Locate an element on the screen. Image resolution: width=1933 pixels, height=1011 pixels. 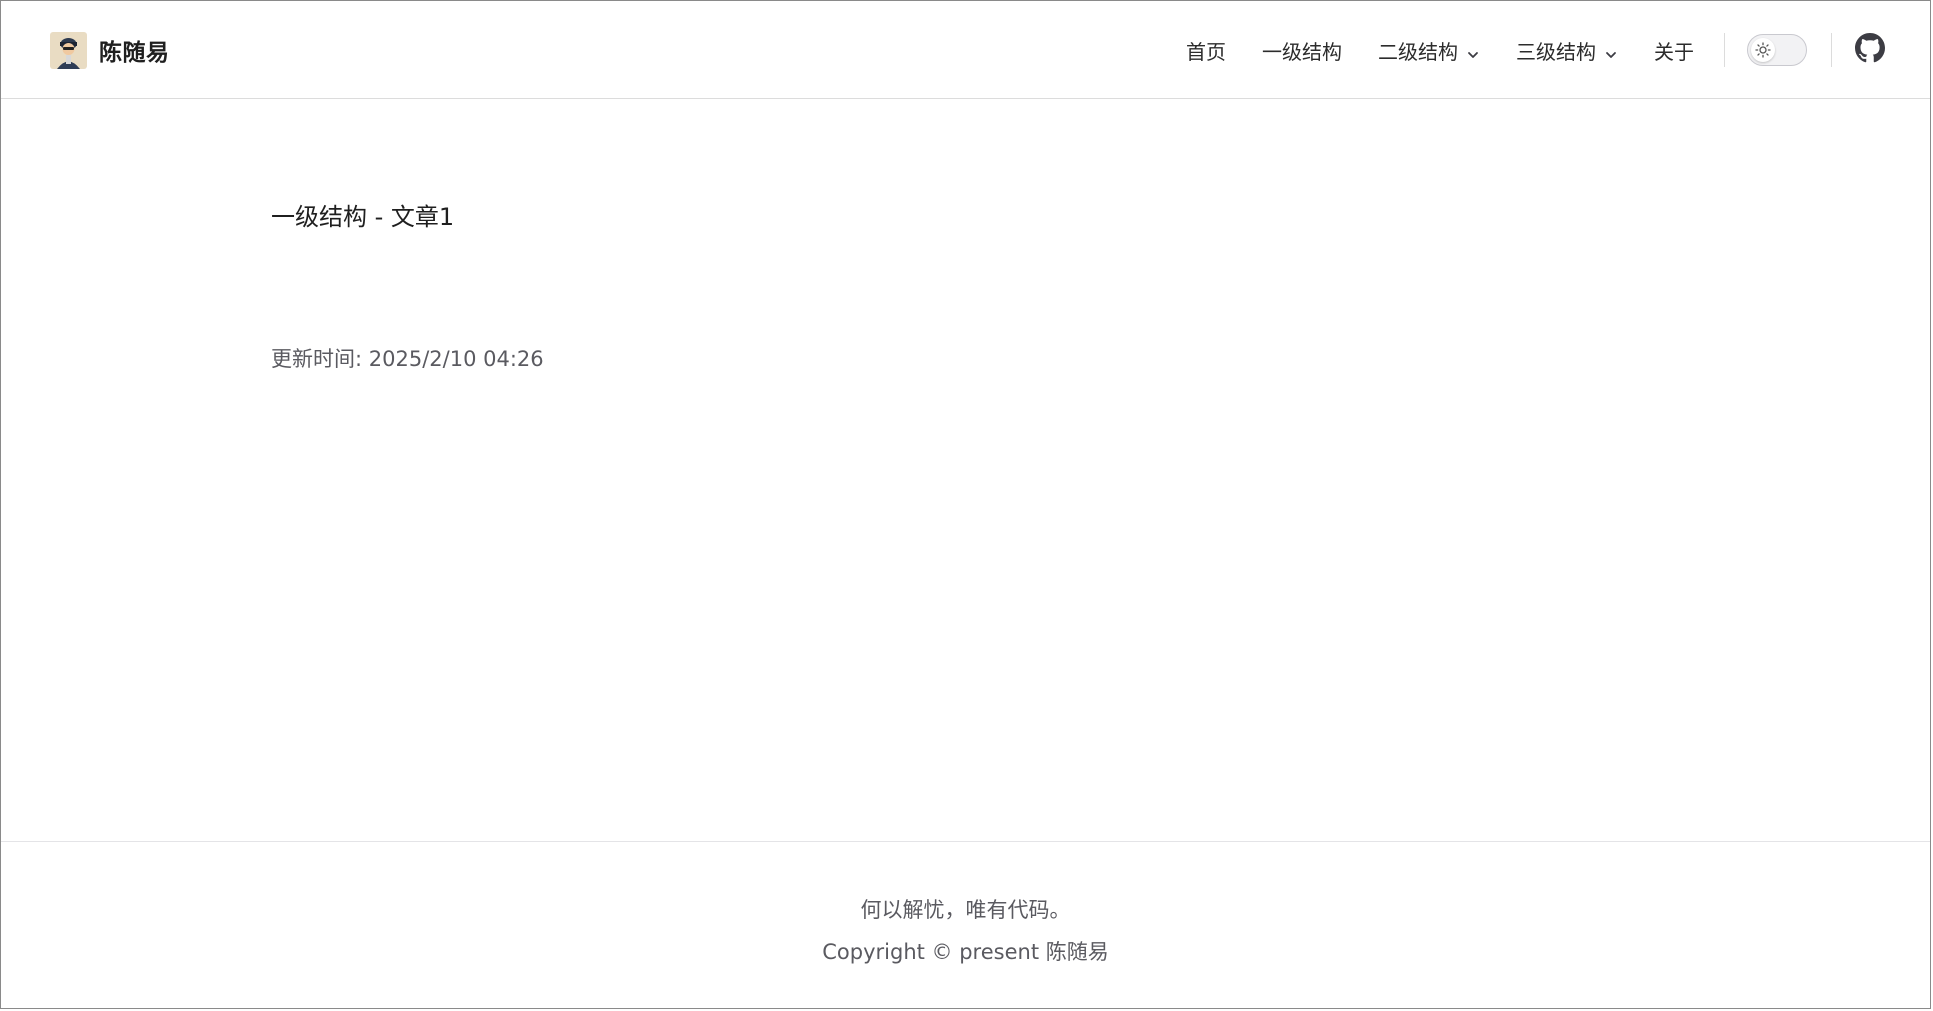
github-icon is located at coordinates (1870, 50).